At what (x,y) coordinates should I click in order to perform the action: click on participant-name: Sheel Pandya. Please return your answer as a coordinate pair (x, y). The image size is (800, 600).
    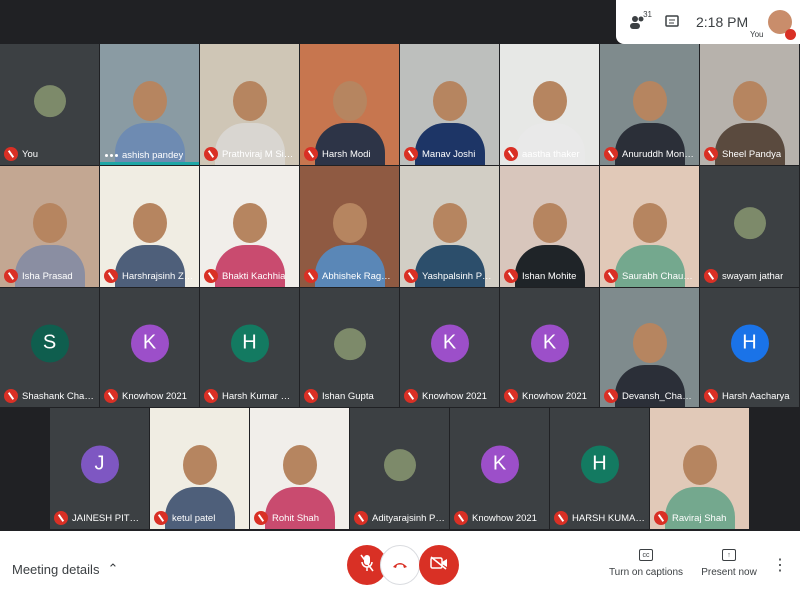
    Looking at the image, I should click on (752, 154).